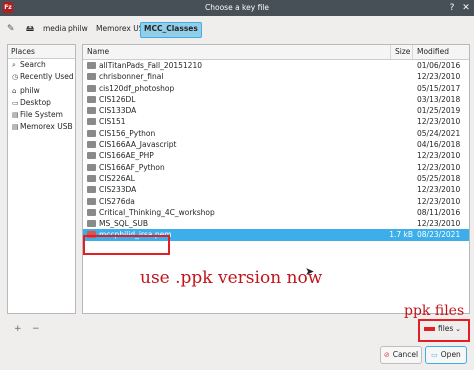  Describe the element at coordinates (138, 145) in the screenshot. I see `file-name: CIS166AA_Javascript` at that location.